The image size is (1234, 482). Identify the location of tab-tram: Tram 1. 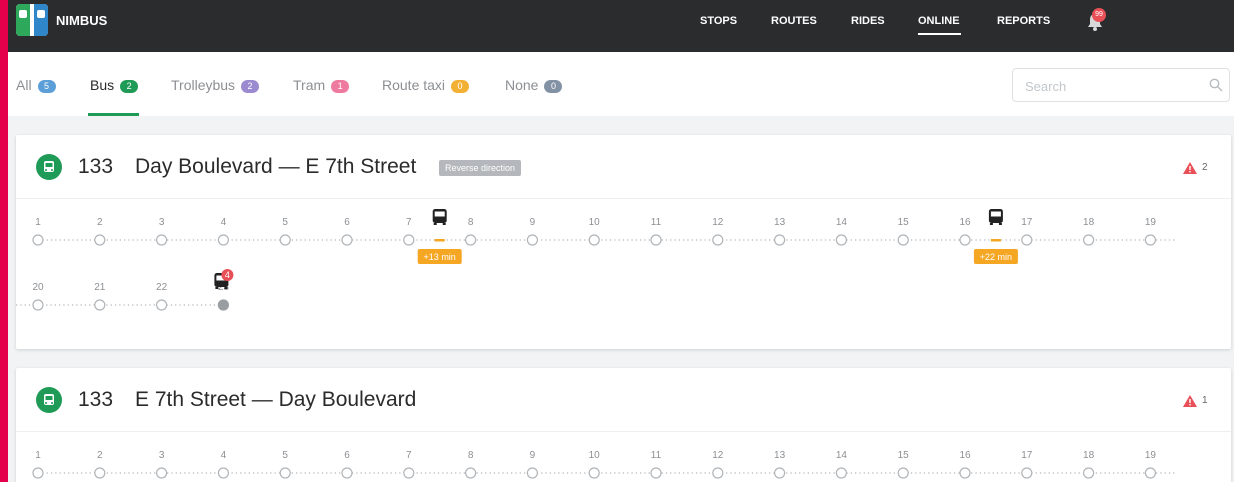
(321, 85).